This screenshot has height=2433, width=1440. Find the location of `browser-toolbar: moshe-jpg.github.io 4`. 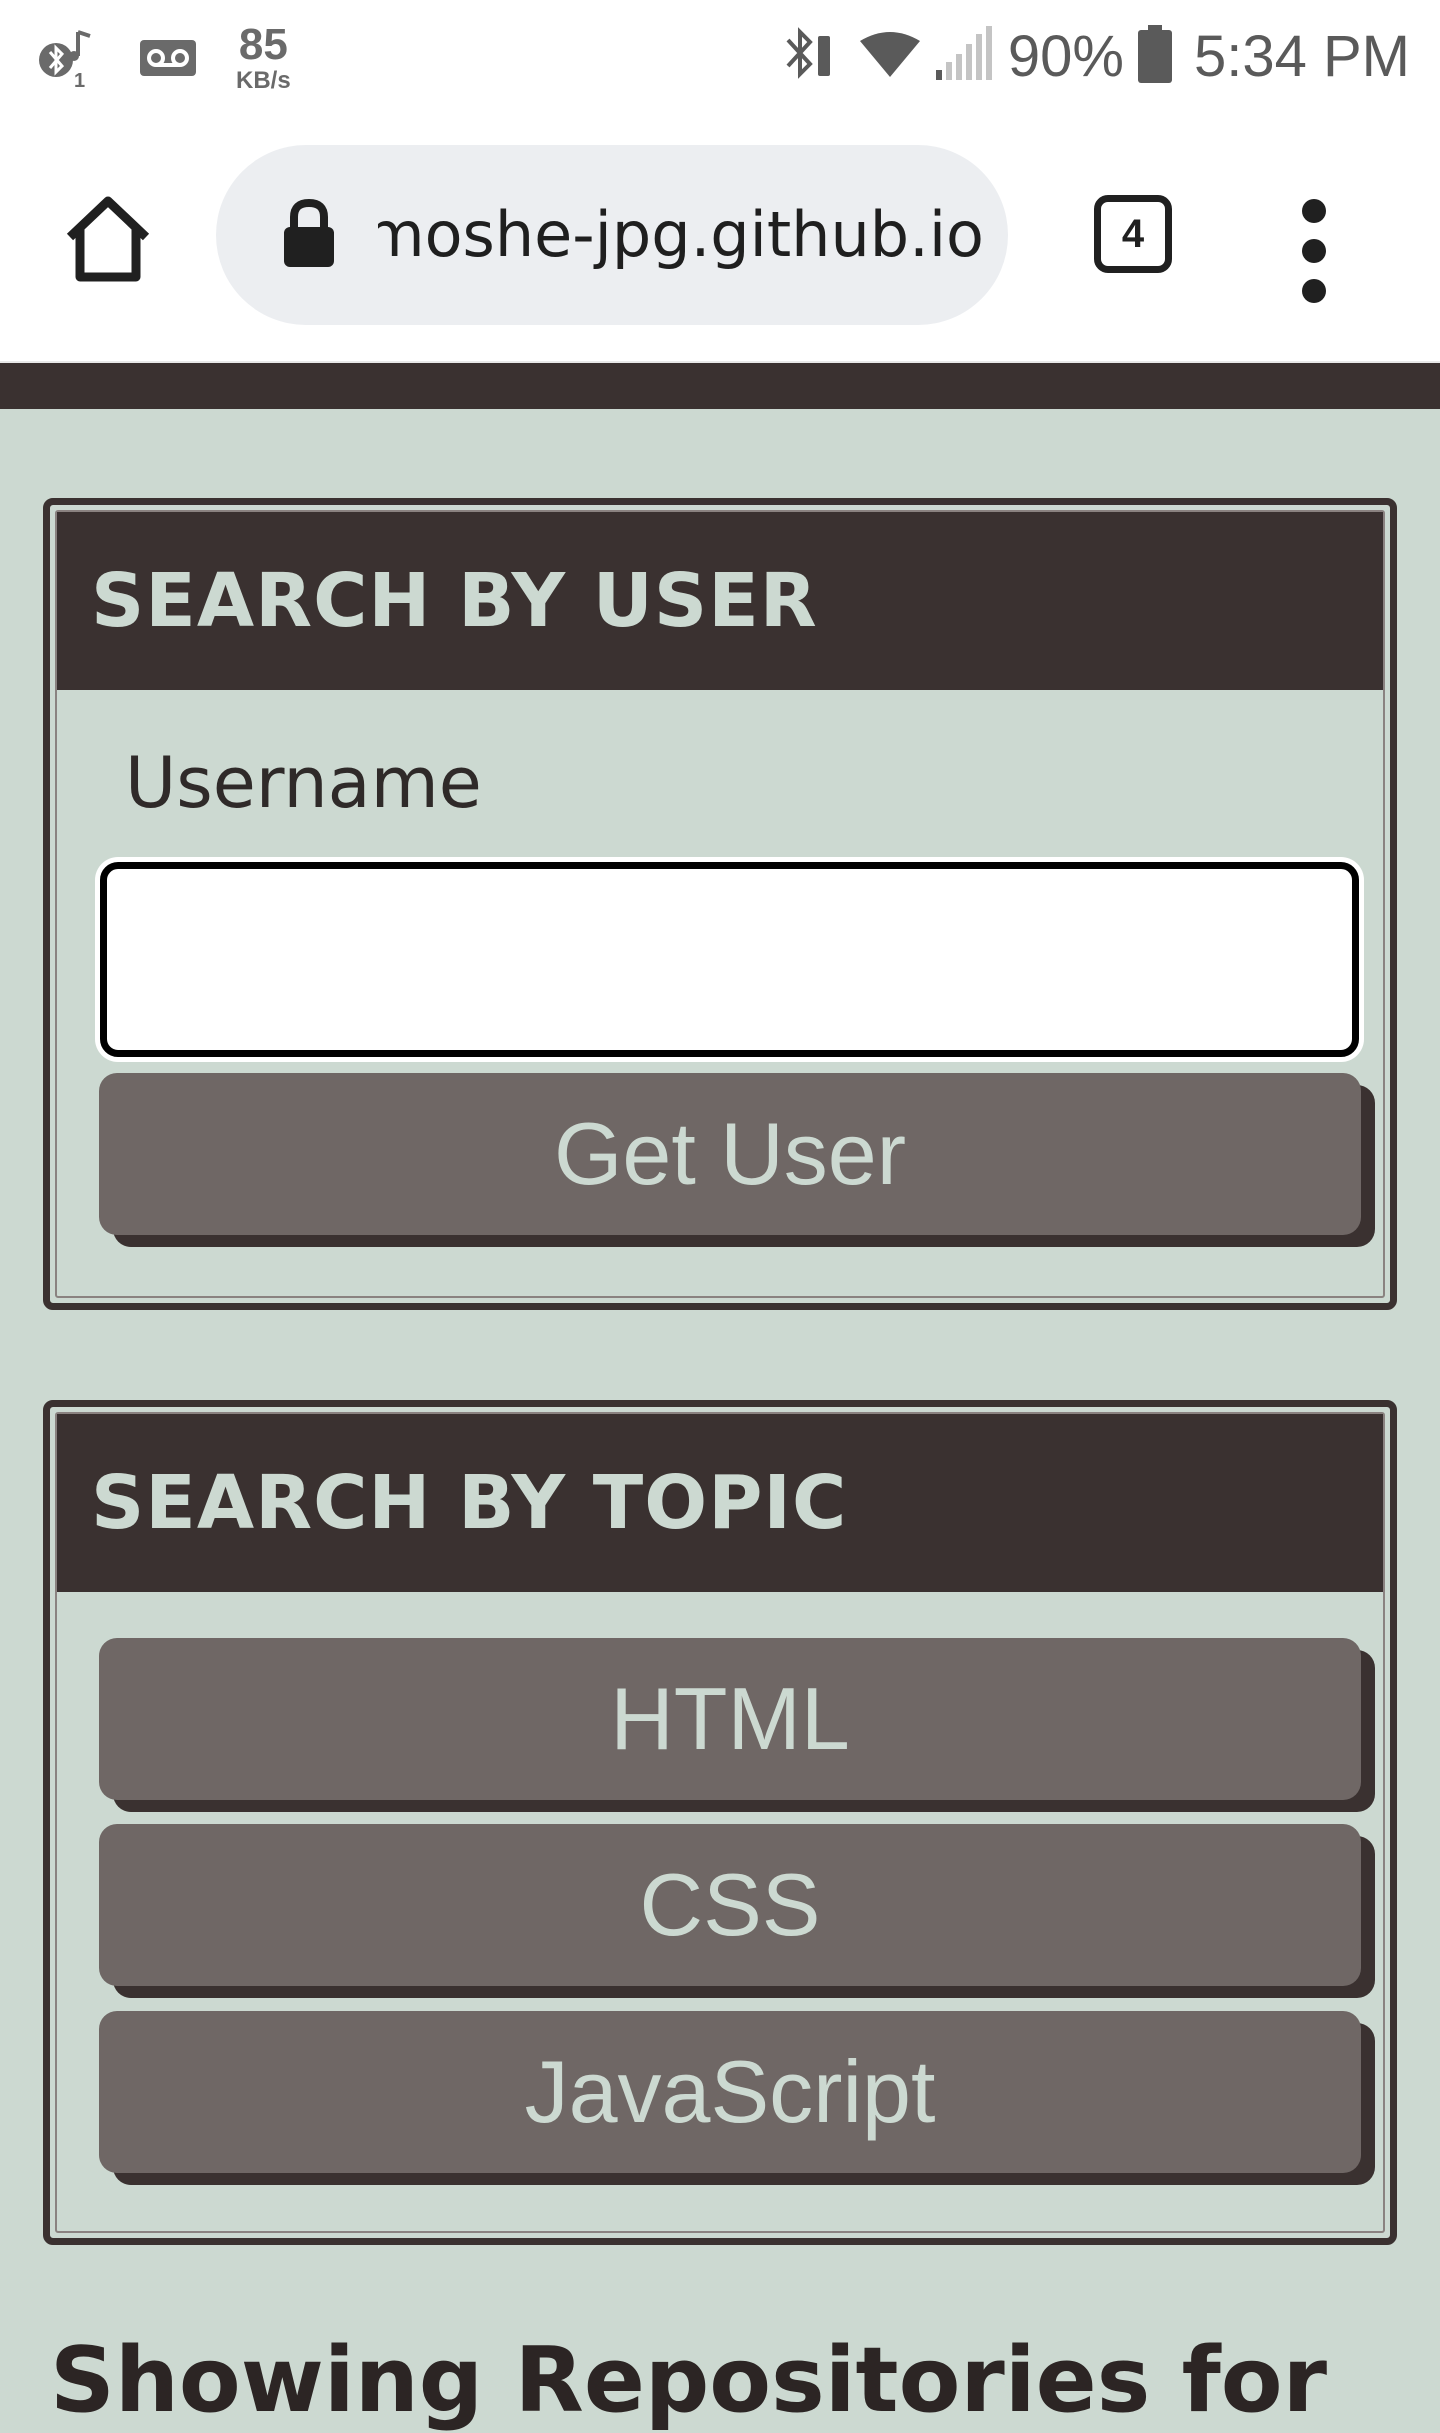

browser-toolbar: moshe-jpg.github.io 4 is located at coordinates (720, 239).